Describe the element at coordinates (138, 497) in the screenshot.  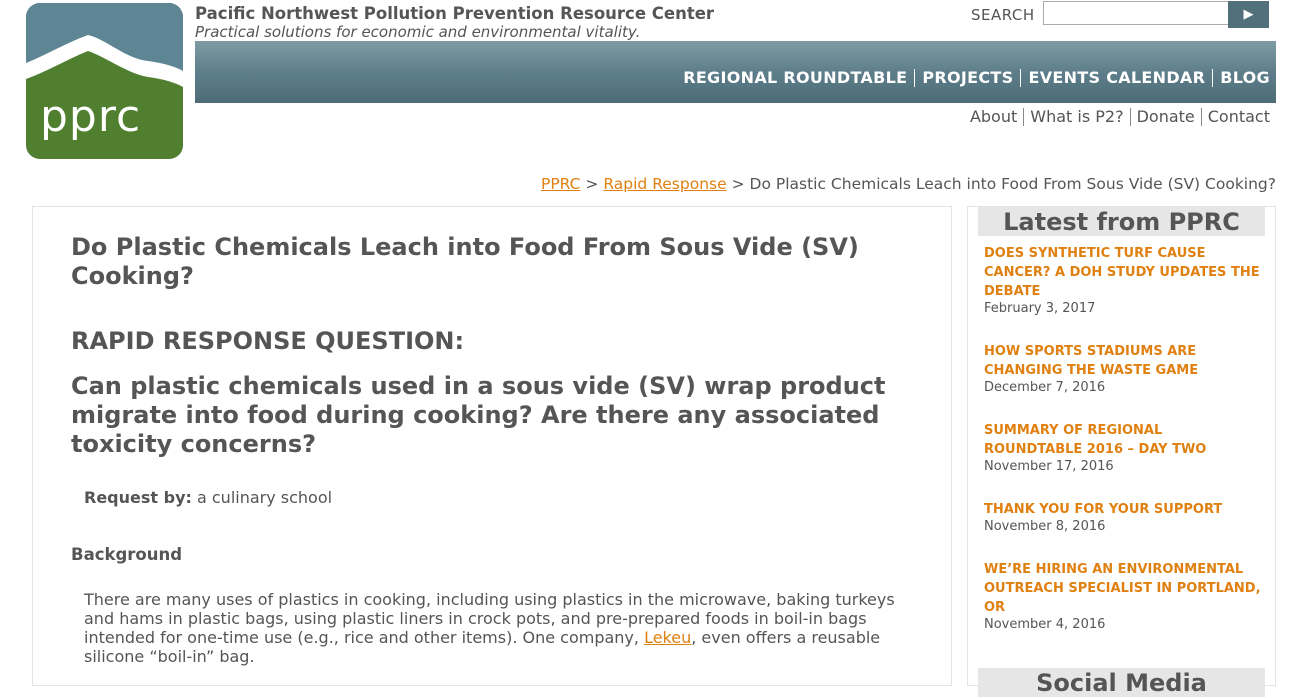
I see `request-label: Request by:` at that location.